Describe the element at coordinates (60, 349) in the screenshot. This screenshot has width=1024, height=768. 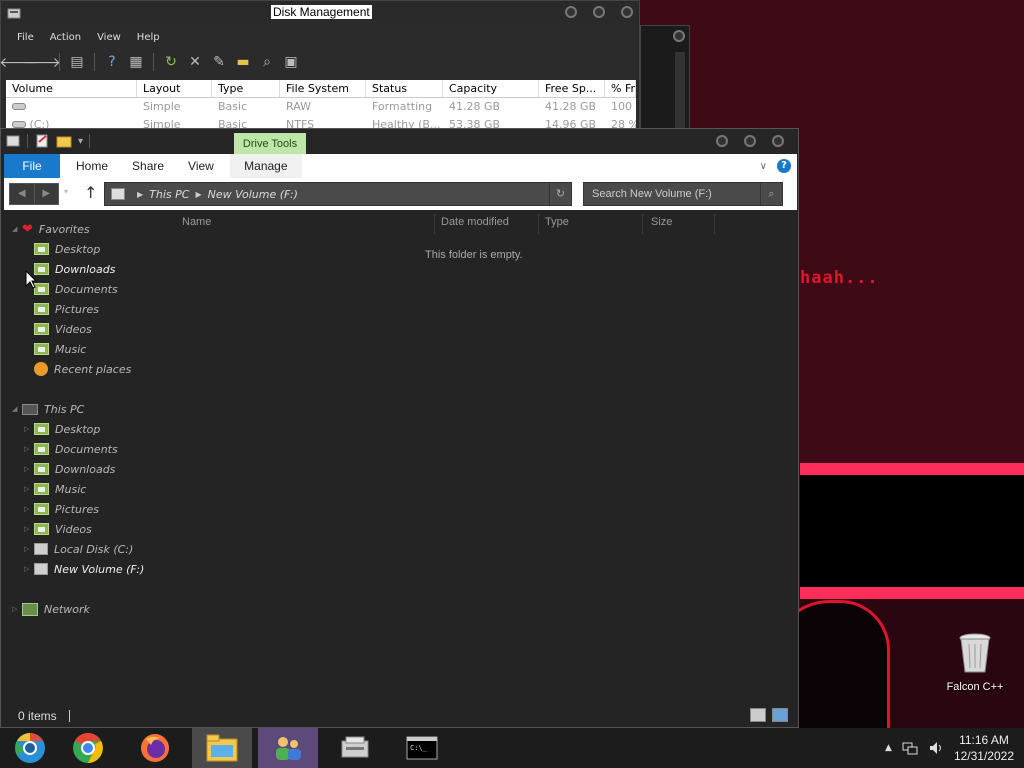
I see `nav-item-music: Music` at that location.